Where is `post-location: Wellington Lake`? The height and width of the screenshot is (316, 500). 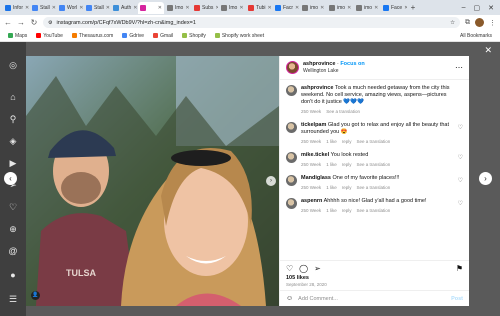 post-location: Wellington Lake is located at coordinates (334, 71).